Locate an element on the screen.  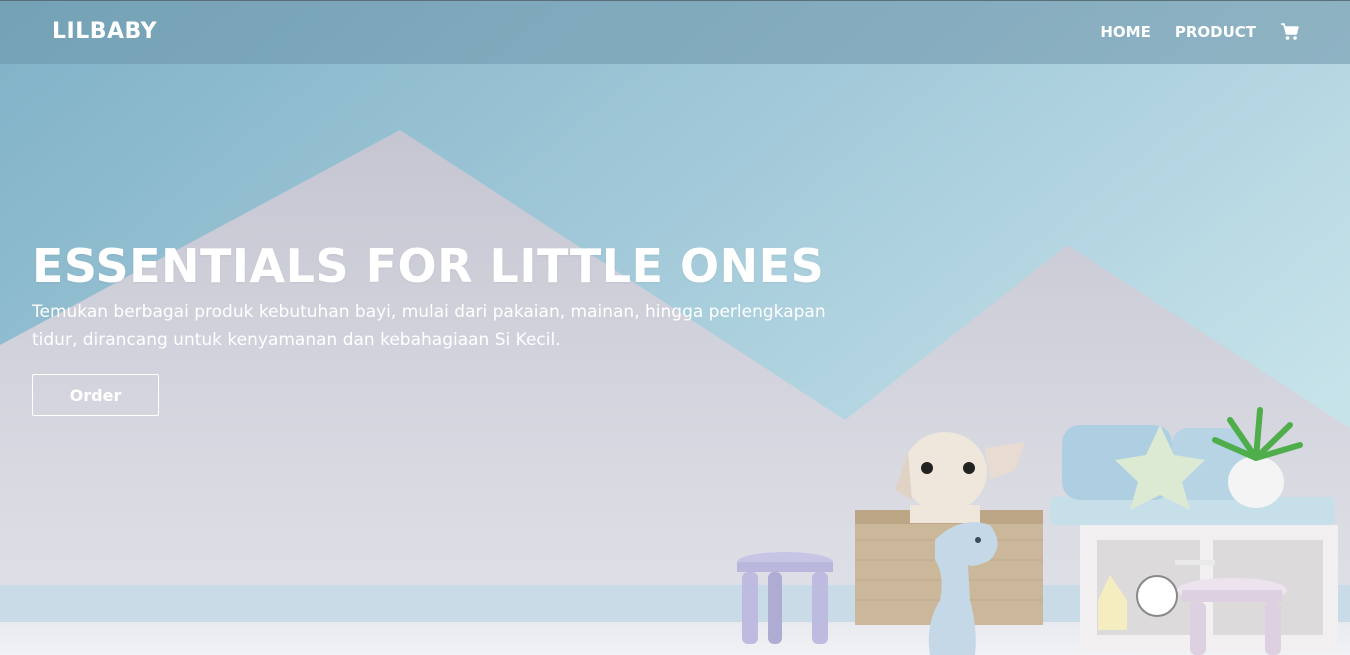
nav-link-home: HOME is located at coordinates (1125, 32).